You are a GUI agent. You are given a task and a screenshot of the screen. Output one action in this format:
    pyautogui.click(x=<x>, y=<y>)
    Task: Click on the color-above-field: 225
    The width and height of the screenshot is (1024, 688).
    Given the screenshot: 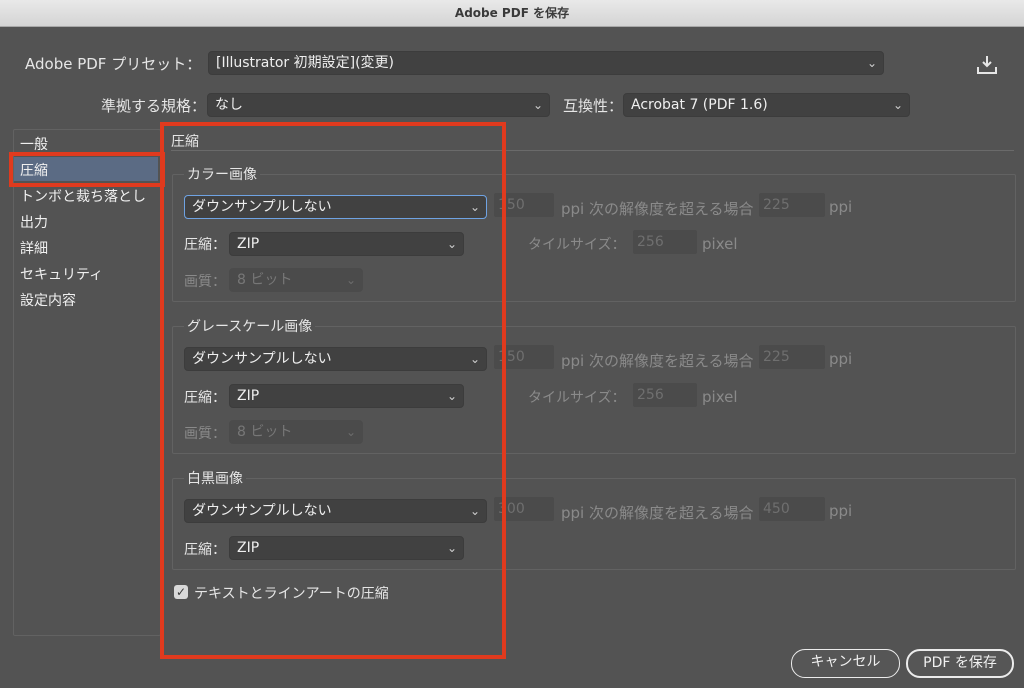 What is the action you would take?
    pyautogui.click(x=792, y=205)
    